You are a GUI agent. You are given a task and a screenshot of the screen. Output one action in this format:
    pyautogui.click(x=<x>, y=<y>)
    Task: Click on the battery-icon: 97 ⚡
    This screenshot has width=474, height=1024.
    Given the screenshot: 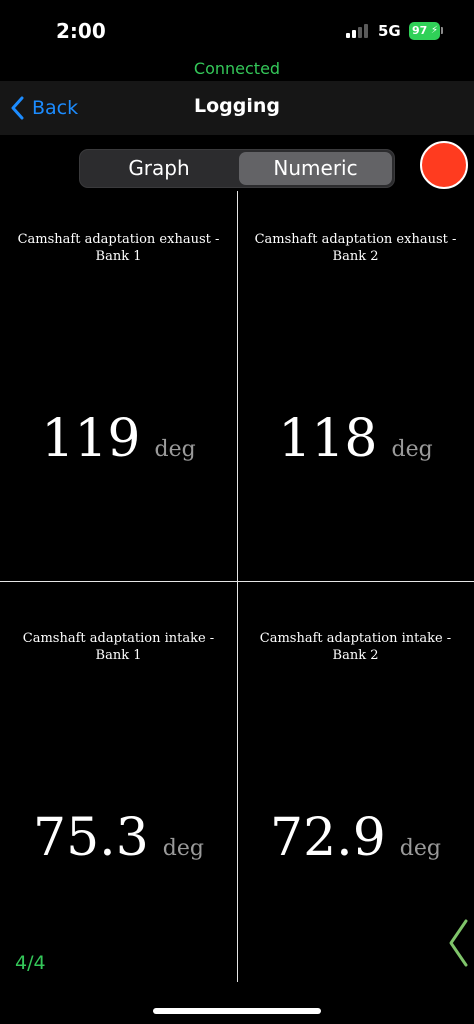 What is the action you would take?
    pyautogui.click(x=424, y=31)
    